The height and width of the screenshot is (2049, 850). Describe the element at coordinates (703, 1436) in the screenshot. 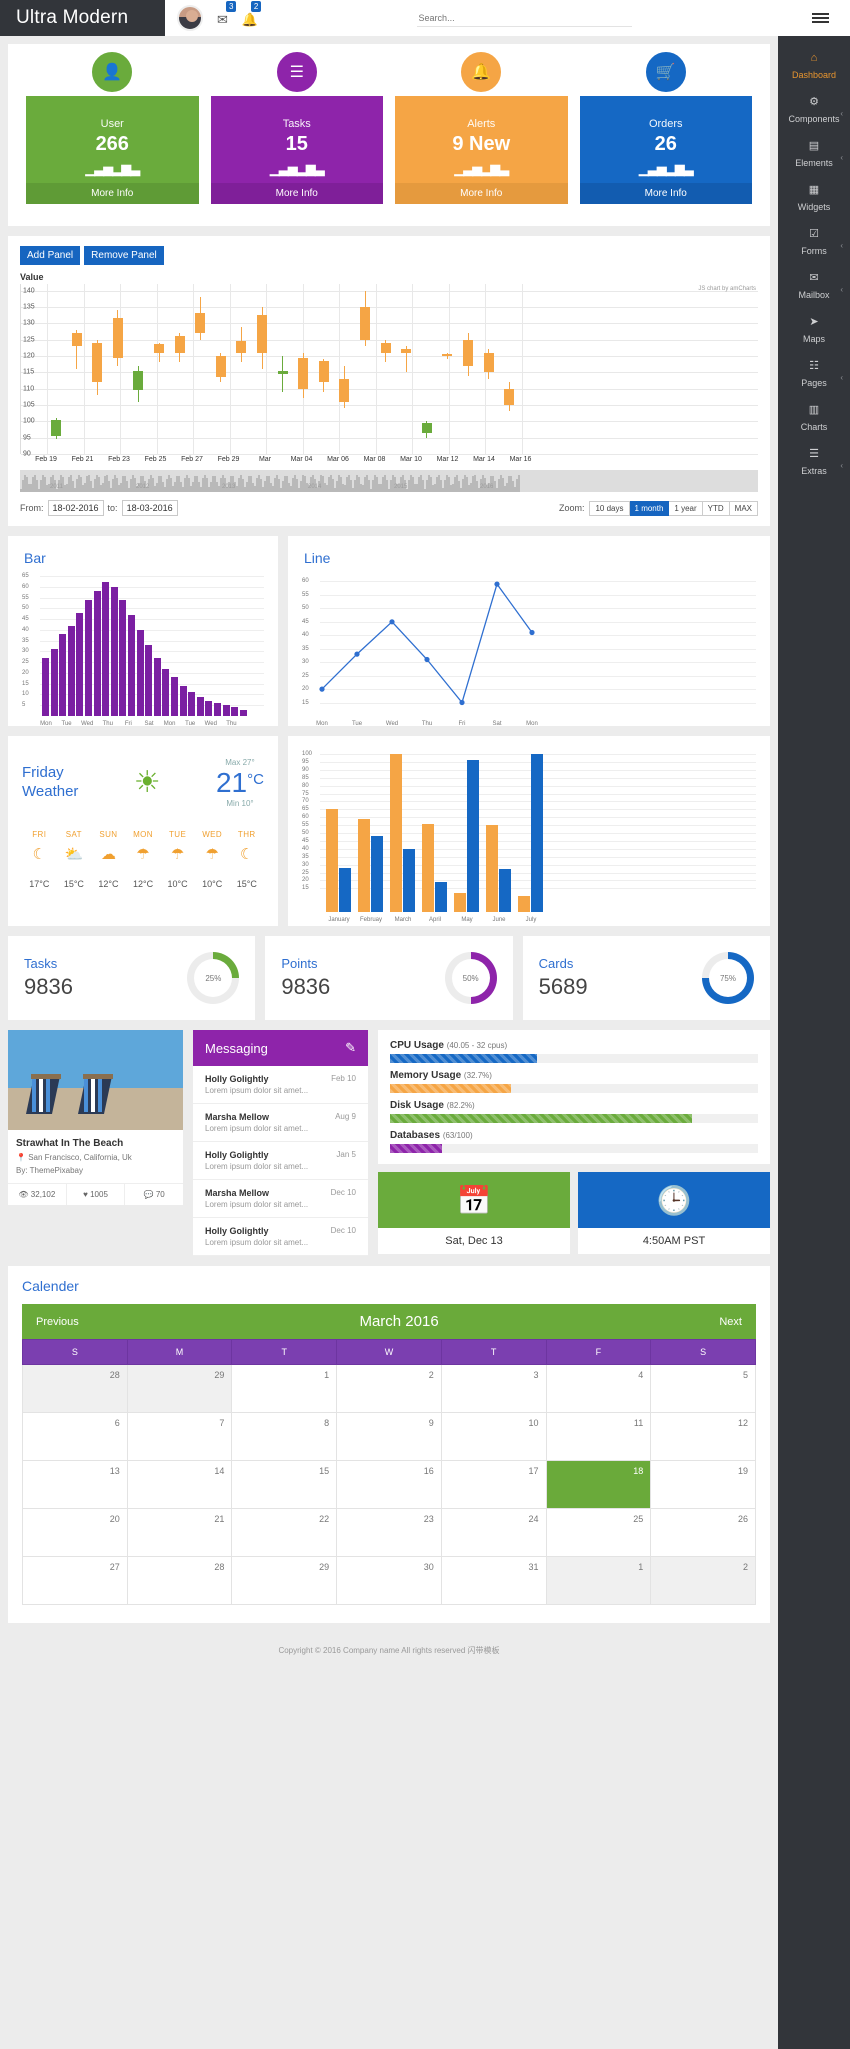

I see `calendar-day-cell: 12` at that location.